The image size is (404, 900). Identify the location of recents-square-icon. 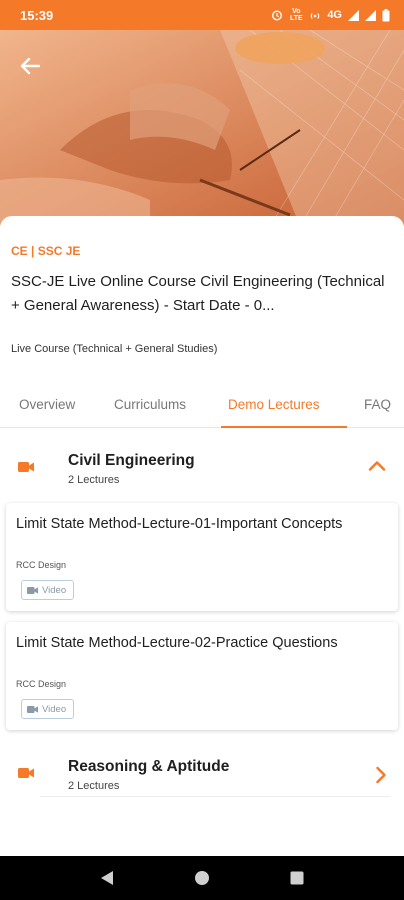
(297, 878).